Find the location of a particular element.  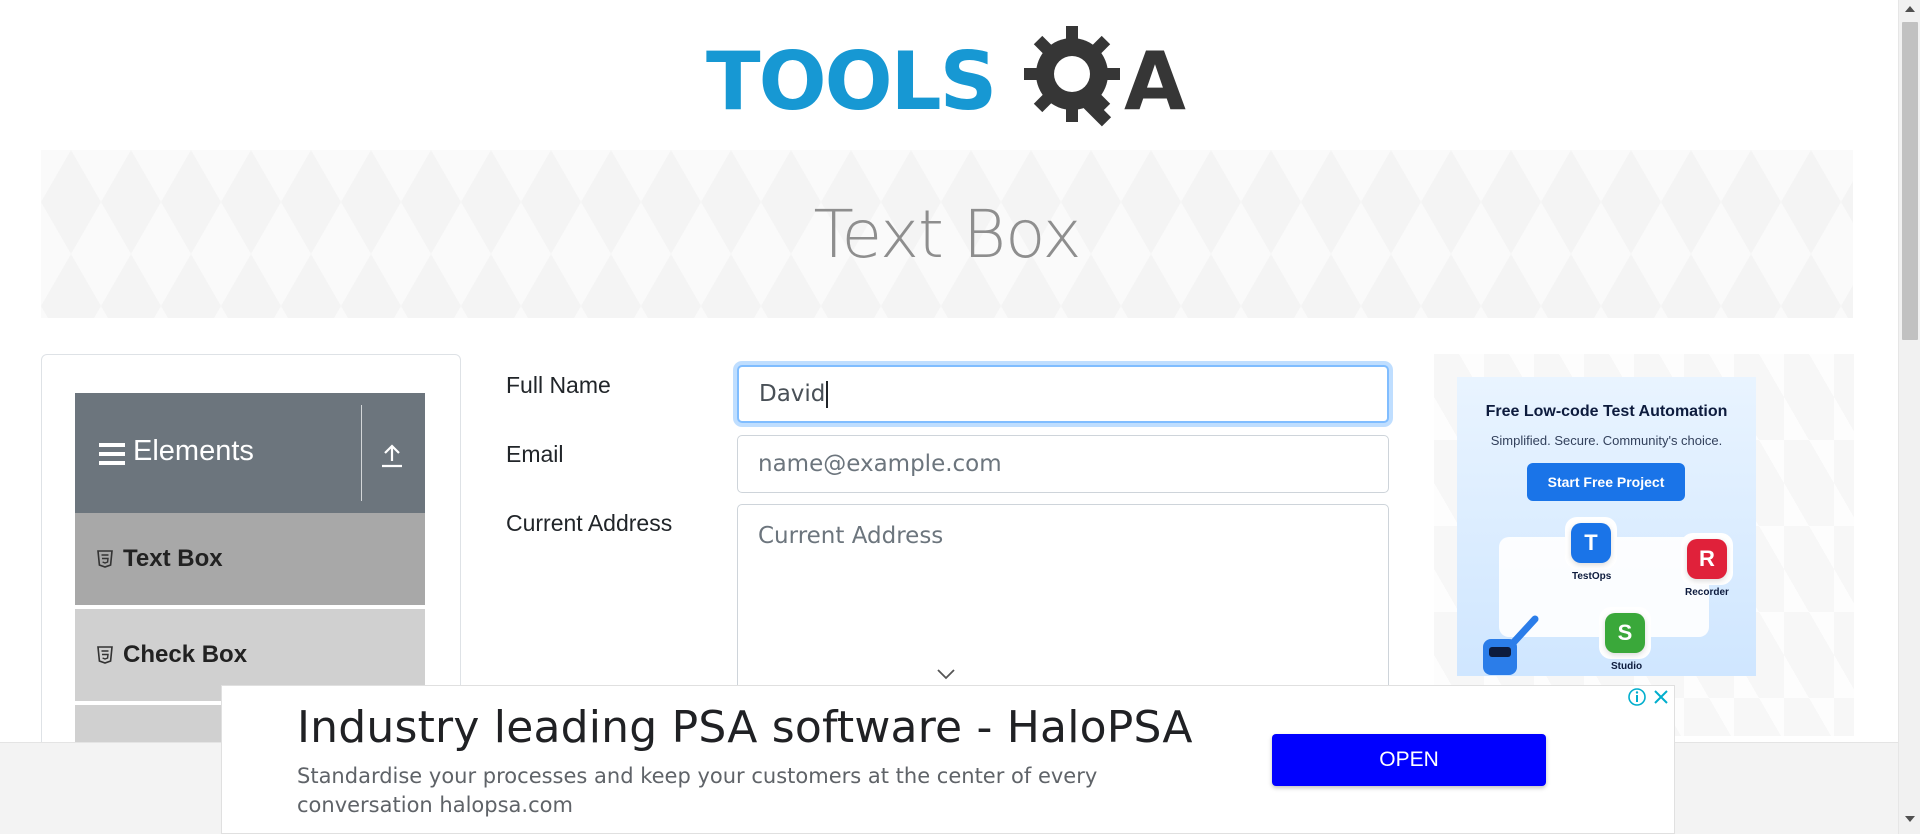

email-placeholder: name@example.com is located at coordinates (880, 464).